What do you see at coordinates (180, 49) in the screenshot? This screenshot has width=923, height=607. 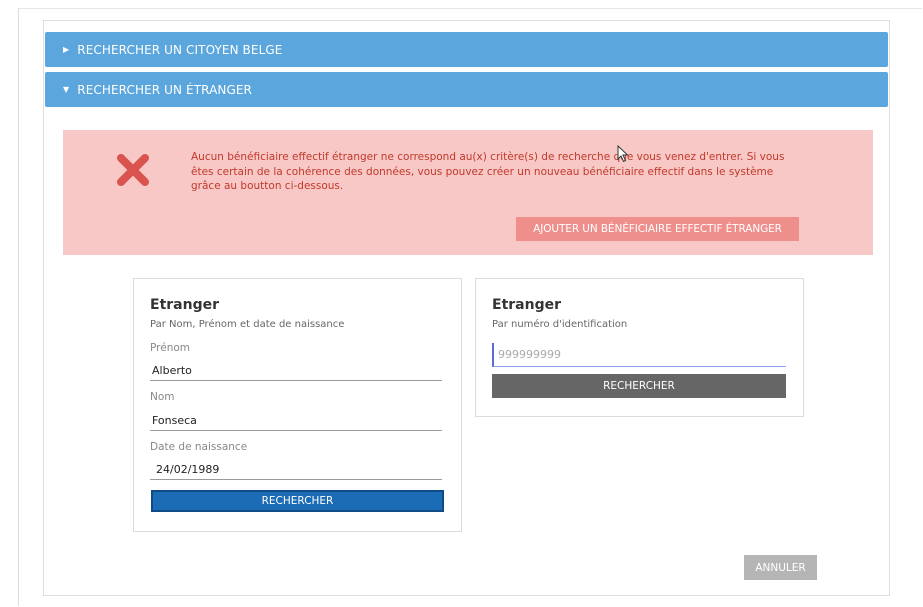 I see `accordion-belge-label: RECHERCHER UN CITOYEN BELGE` at bounding box center [180, 49].